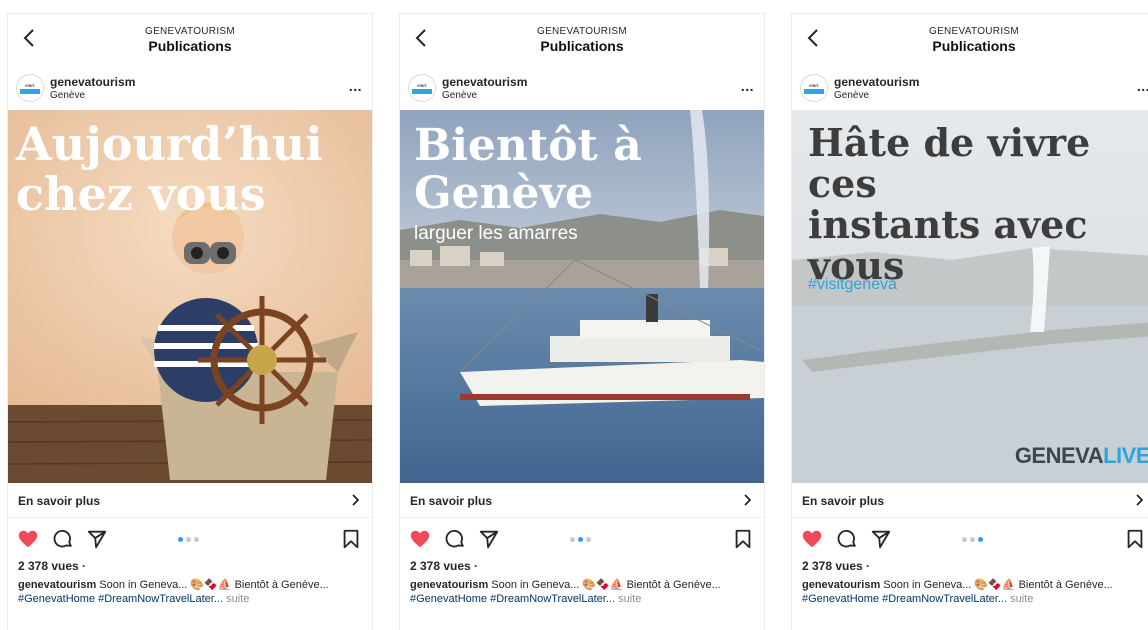 Image resolution: width=1148 pixels, height=630 pixels. Describe the element at coordinates (528, 169) in the screenshot. I see `headline-text: Bientôt à Genève` at that location.